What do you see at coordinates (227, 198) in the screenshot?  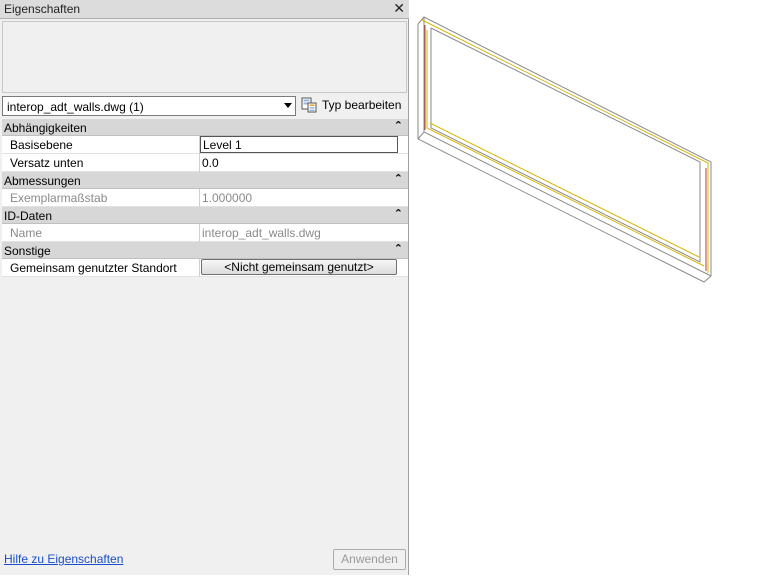 I see `instance-scale-value: 1.000000` at bounding box center [227, 198].